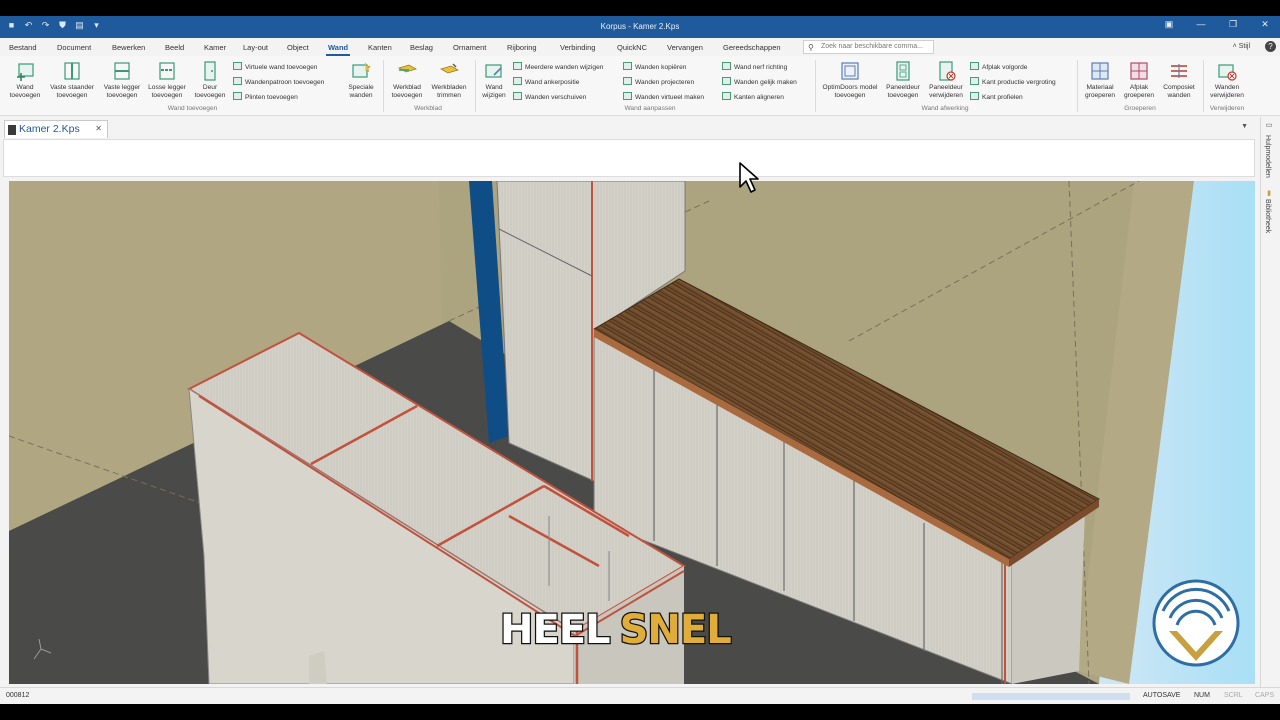 The height and width of the screenshot is (720, 1280). What do you see at coordinates (1244, 126) in the screenshot?
I see `tab-list-dropdown-icon: ▼` at bounding box center [1244, 126].